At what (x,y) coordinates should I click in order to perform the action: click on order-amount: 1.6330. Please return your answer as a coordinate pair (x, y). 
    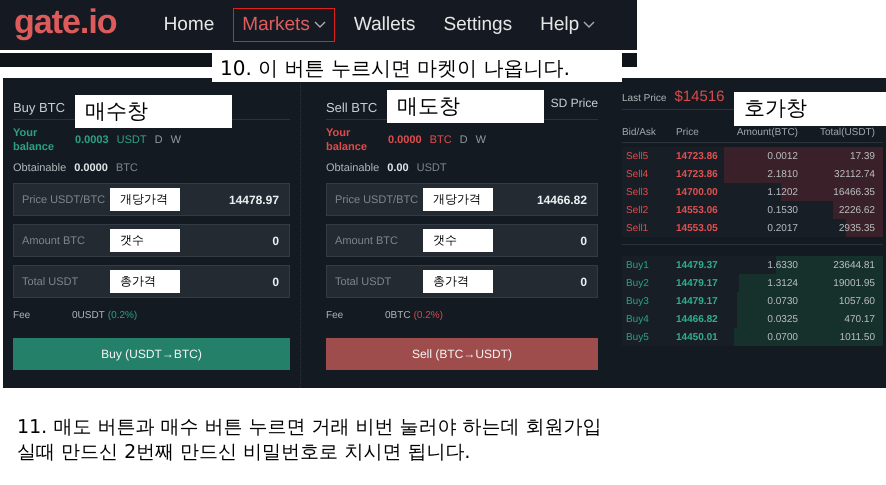
    Looking at the image, I should click on (782, 265).